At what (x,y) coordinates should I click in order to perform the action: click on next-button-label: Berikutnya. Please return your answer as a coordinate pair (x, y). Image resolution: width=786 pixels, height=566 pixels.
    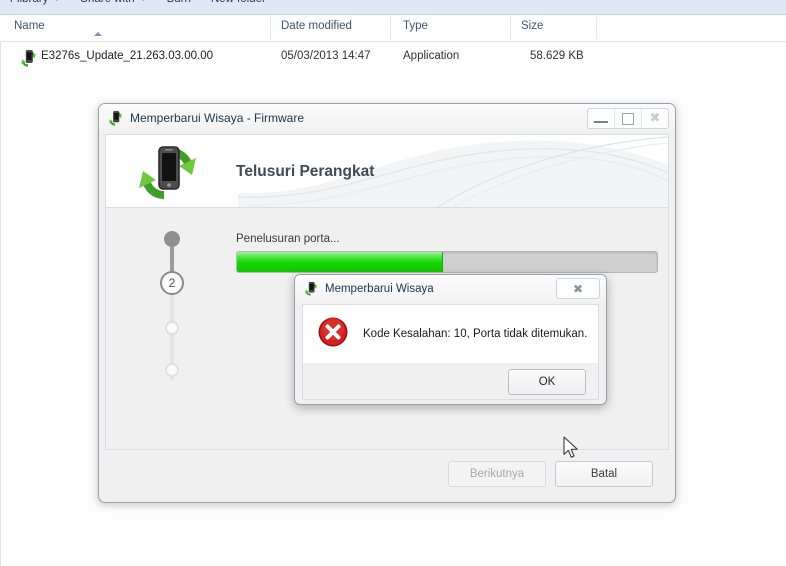
    Looking at the image, I should click on (497, 474).